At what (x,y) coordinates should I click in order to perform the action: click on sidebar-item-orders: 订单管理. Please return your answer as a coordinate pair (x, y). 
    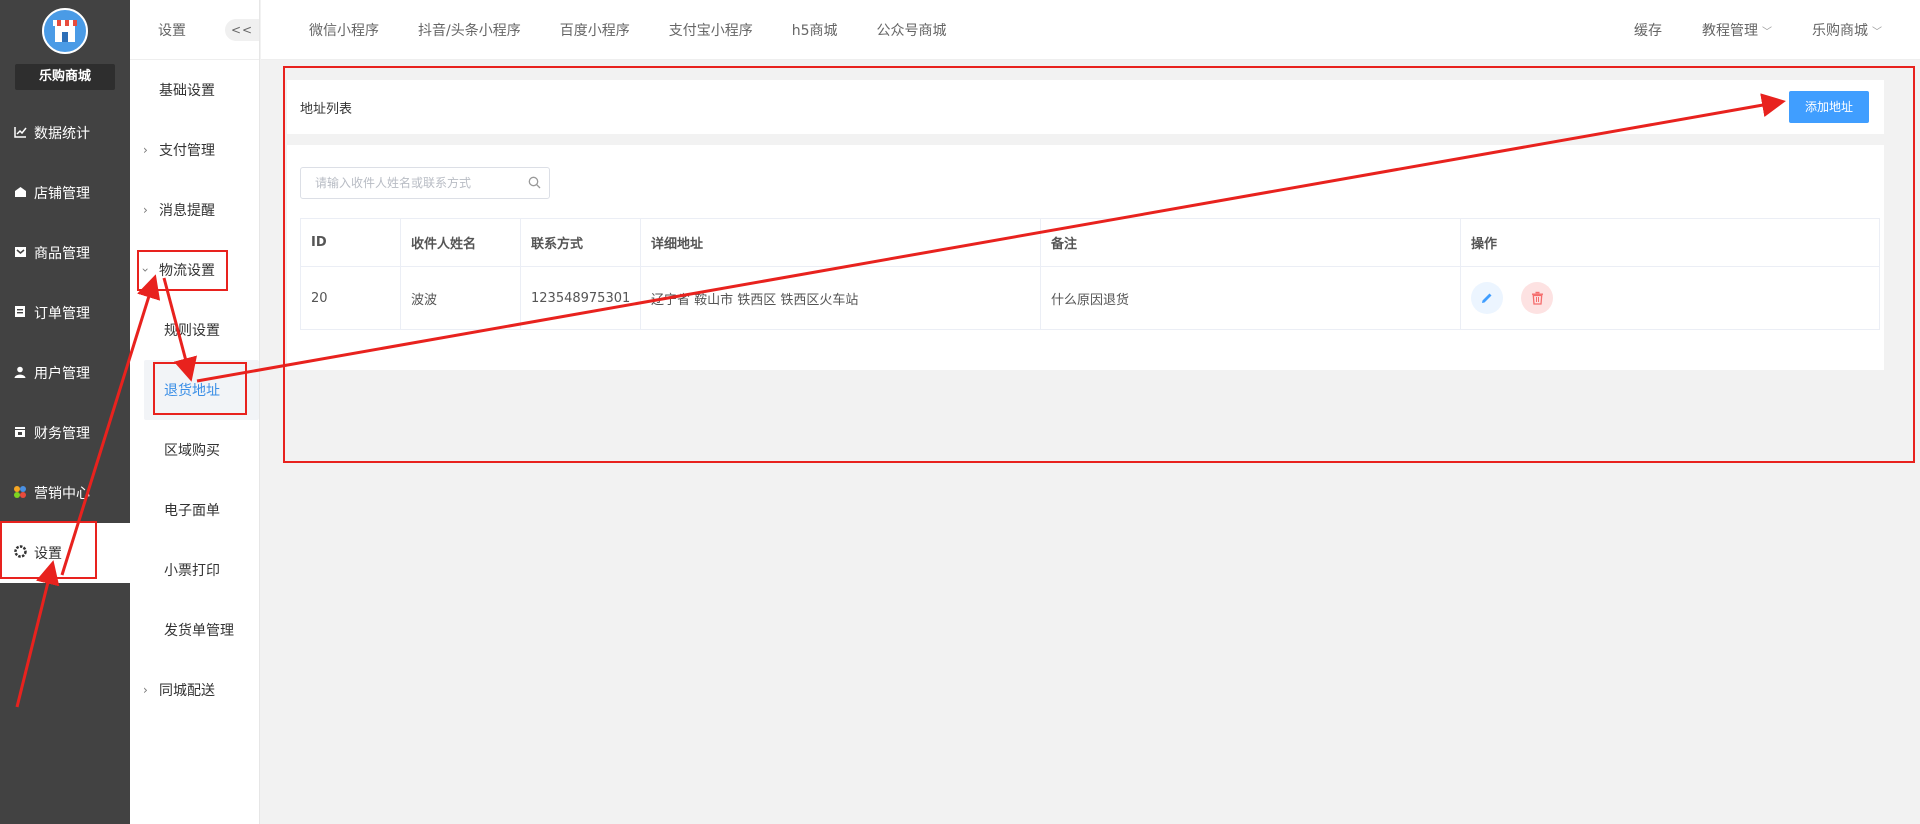
    Looking at the image, I should click on (65, 313).